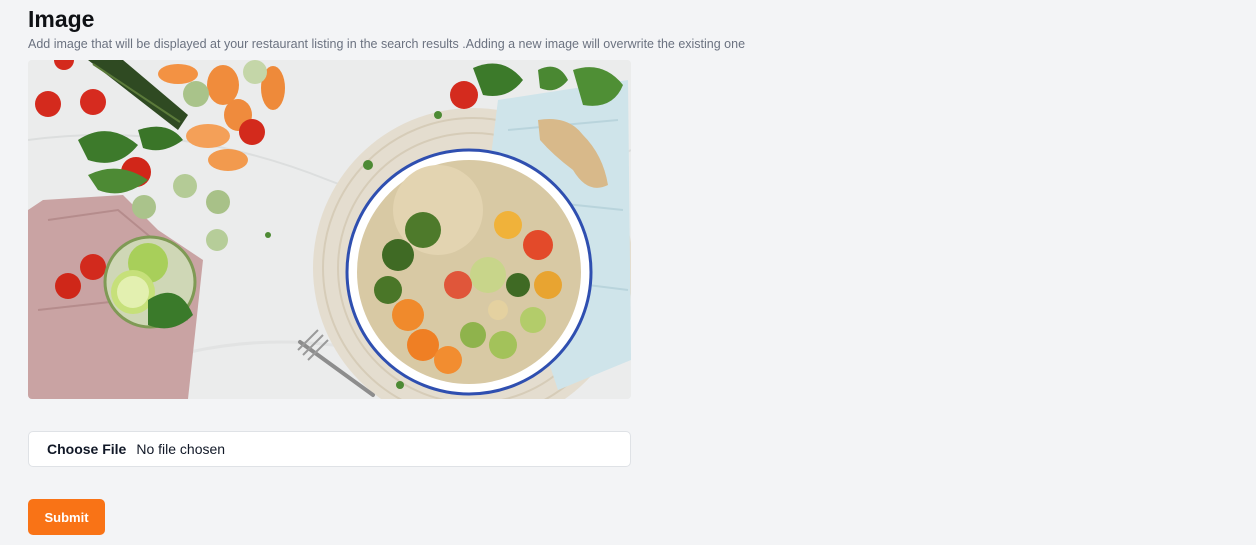  Describe the element at coordinates (181, 449) in the screenshot. I see `file-status-text: No file chosen` at that location.